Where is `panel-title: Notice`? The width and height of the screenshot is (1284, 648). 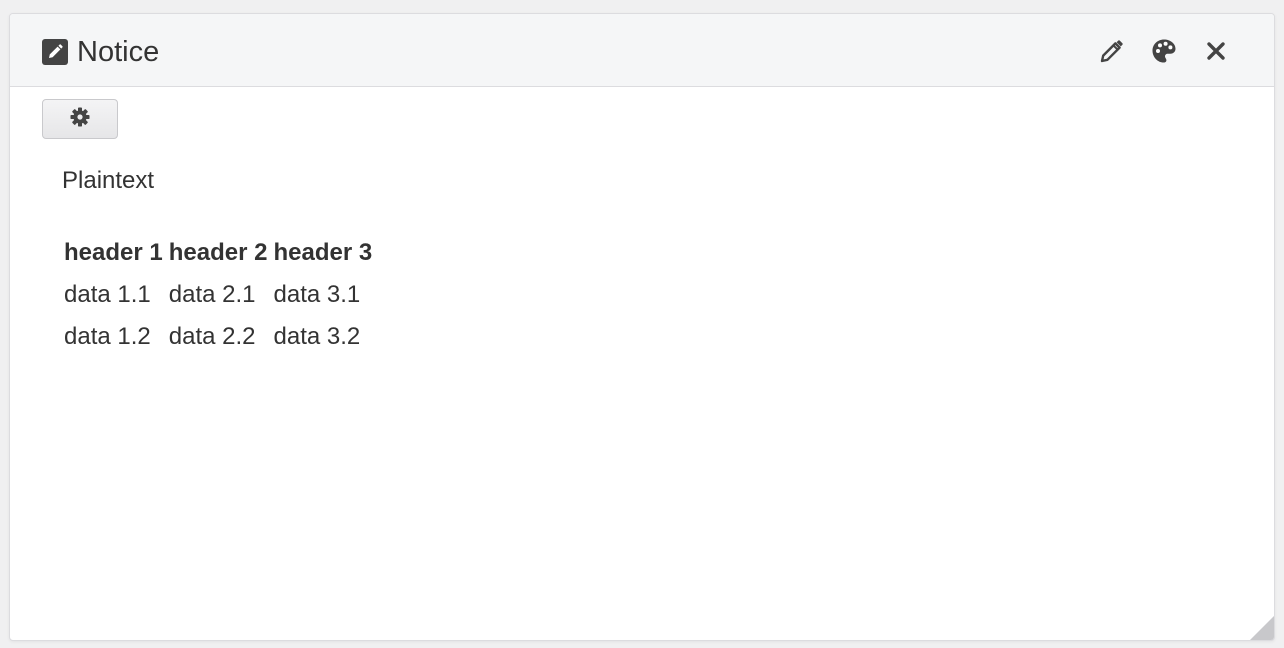 panel-title: Notice is located at coordinates (118, 52).